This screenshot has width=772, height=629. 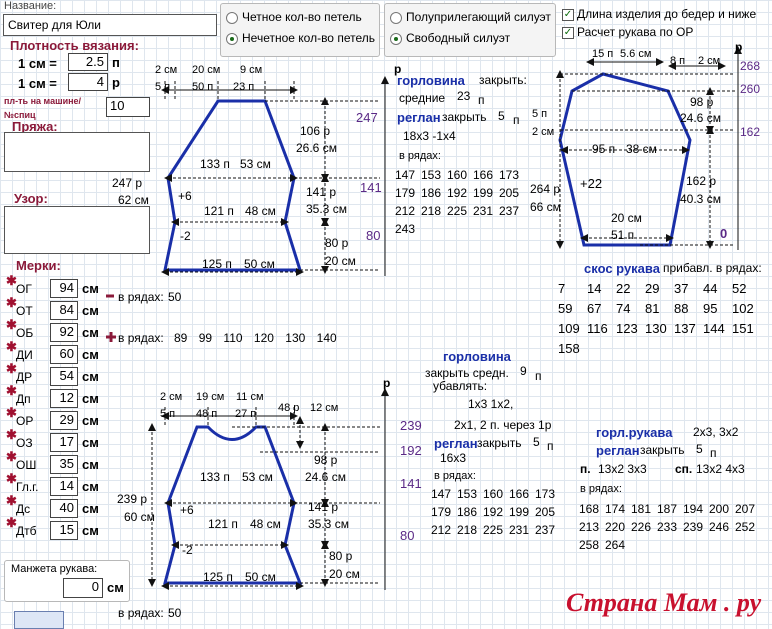 I want to click on front-plus: +6, so click(x=187, y=510).